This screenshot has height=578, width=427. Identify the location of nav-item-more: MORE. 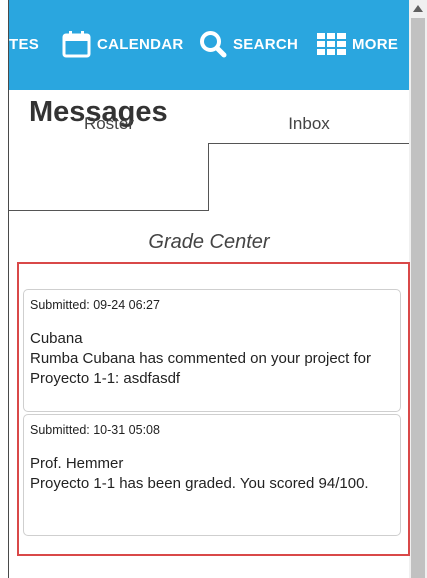
(357, 44).